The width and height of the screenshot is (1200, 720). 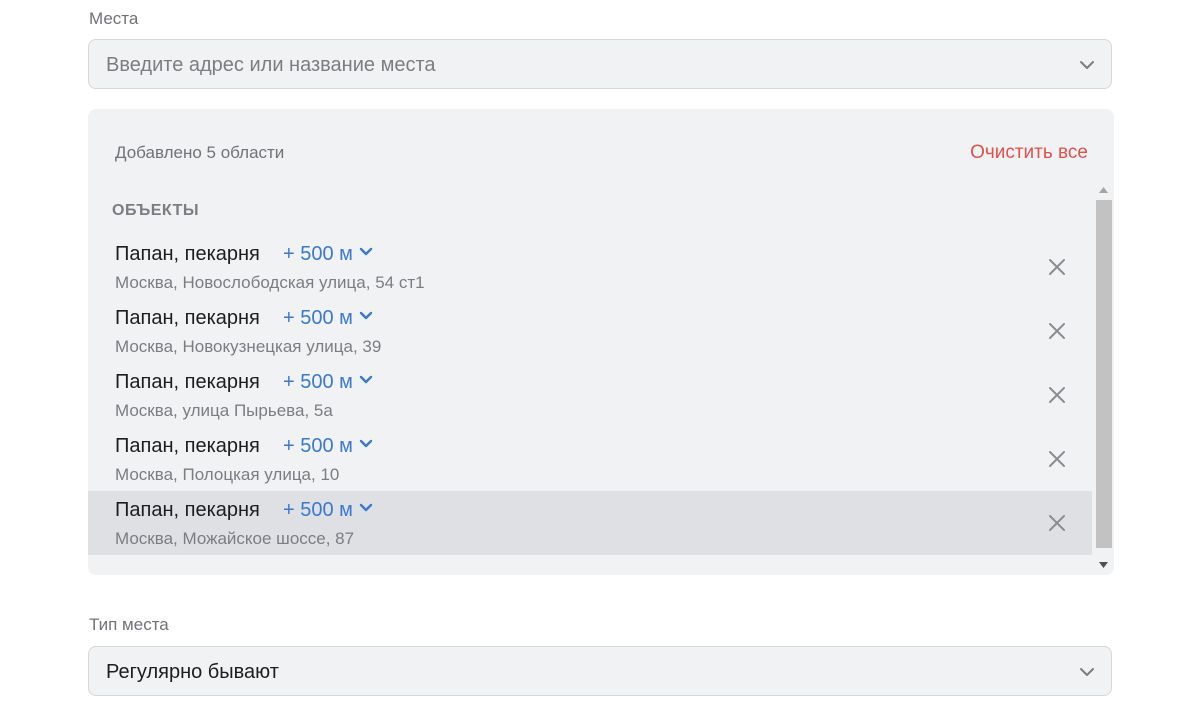 What do you see at coordinates (156, 210) in the screenshot?
I see `section-title-objects: ОБЪЕКТЫ` at bounding box center [156, 210].